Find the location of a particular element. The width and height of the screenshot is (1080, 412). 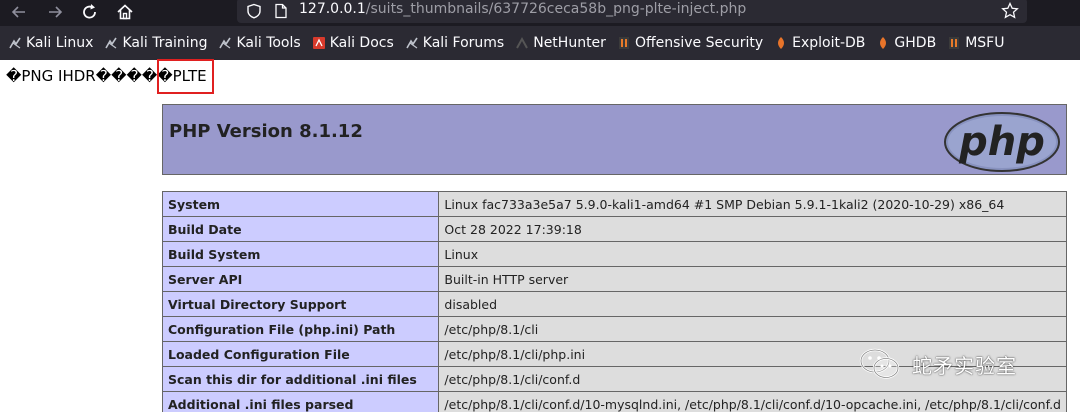

watermark: 蛇矛实验室 is located at coordinates (937, 364).